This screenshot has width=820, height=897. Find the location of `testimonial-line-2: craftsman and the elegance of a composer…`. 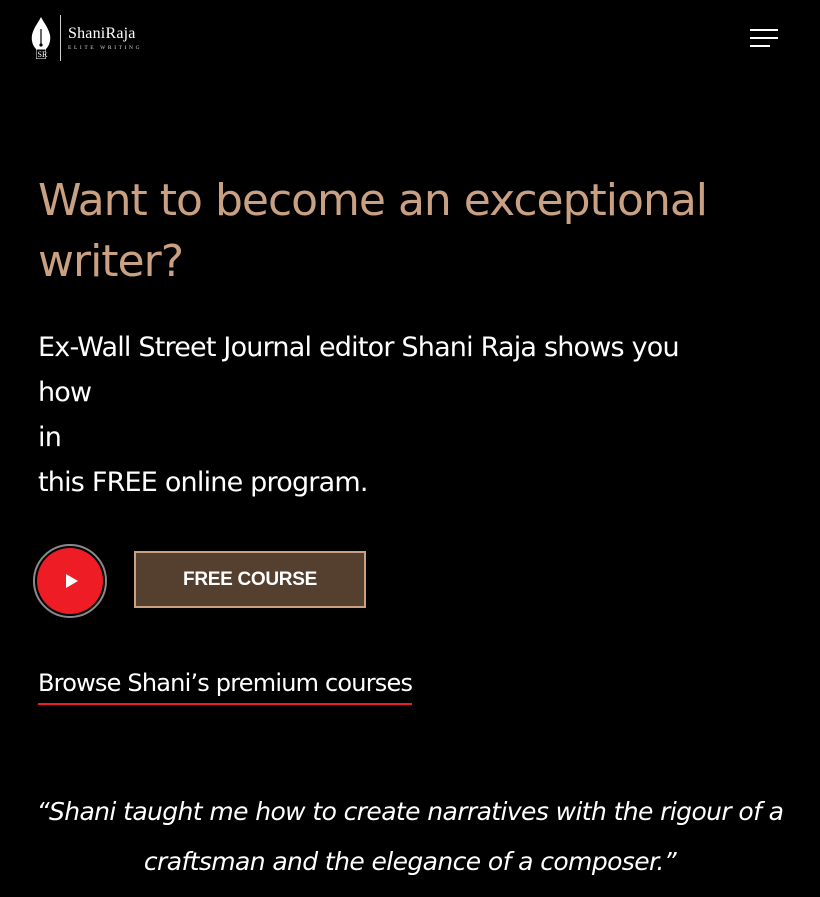

testimonial-line-2: craftsman and the elegance of a composer… is located at coordinates (410, 861).